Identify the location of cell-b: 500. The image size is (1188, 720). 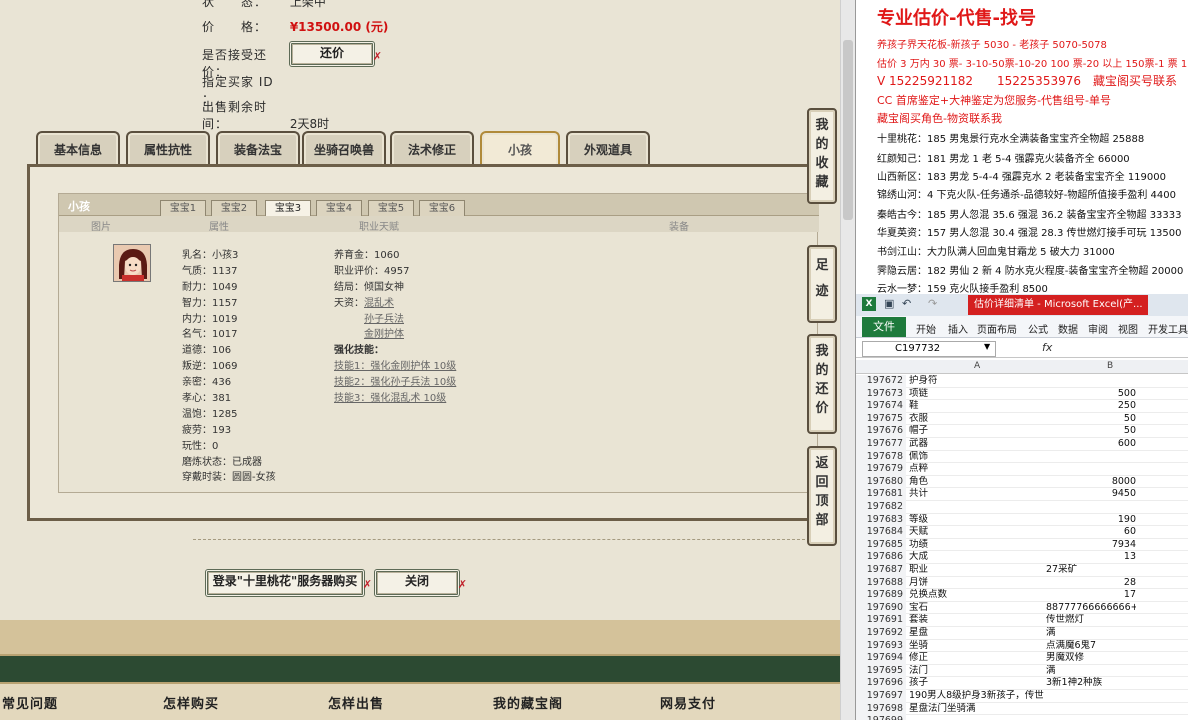
(1090, 394).